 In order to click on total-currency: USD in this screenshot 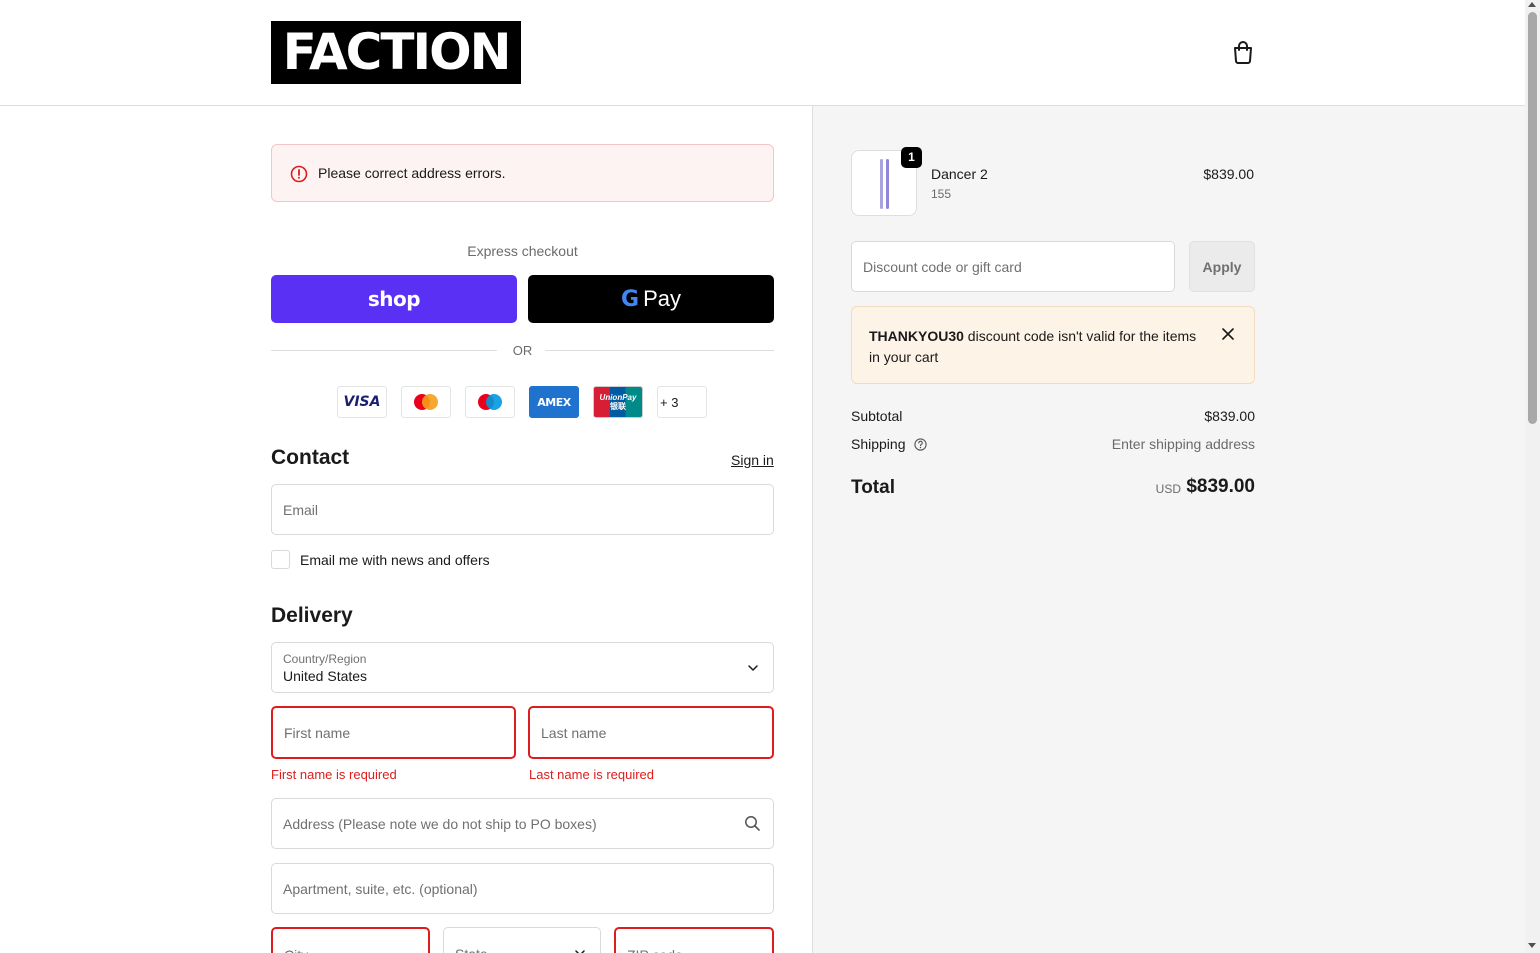, I will do `click(1168, 489)`.